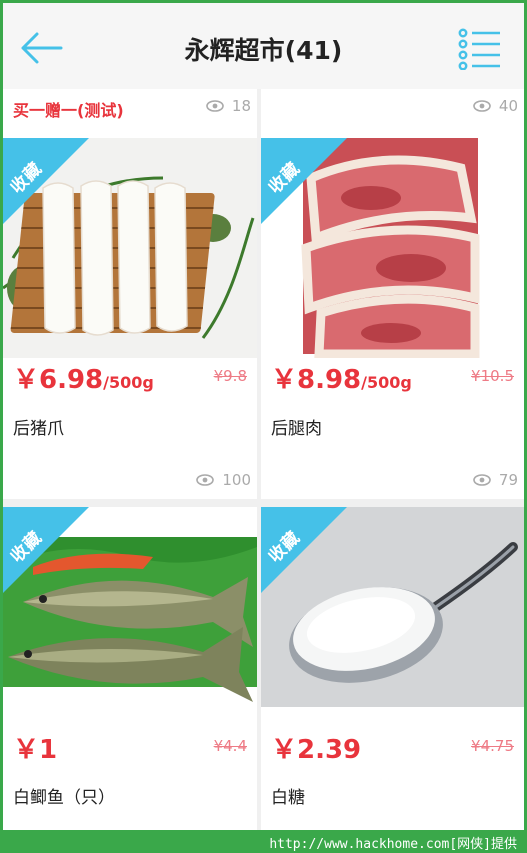 The image size is (527, 853). Describe the element at coordinates (263, 841) in the screenshot. I see `watermark-bar: http://www.hackhome.com[网侠]提供` at that location.